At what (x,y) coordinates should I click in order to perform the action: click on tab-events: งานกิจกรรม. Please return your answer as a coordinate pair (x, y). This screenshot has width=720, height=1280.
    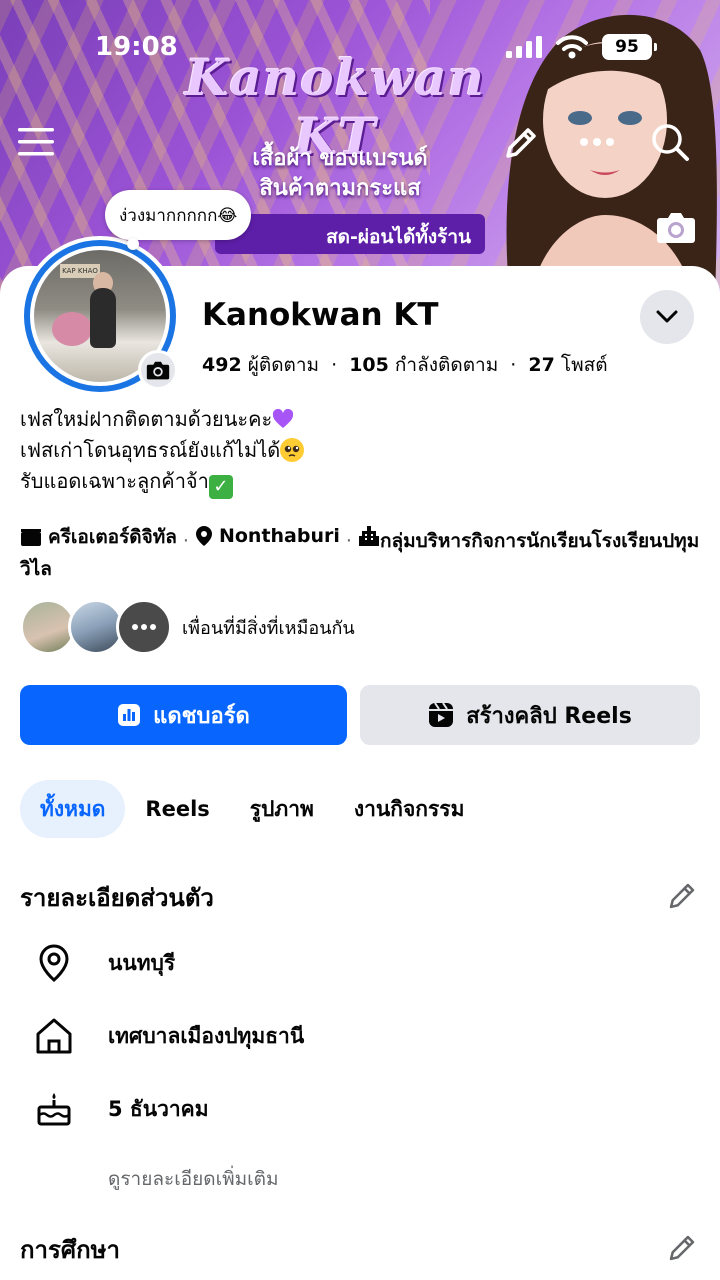
    Looking at the image, I should click on (409, 809).